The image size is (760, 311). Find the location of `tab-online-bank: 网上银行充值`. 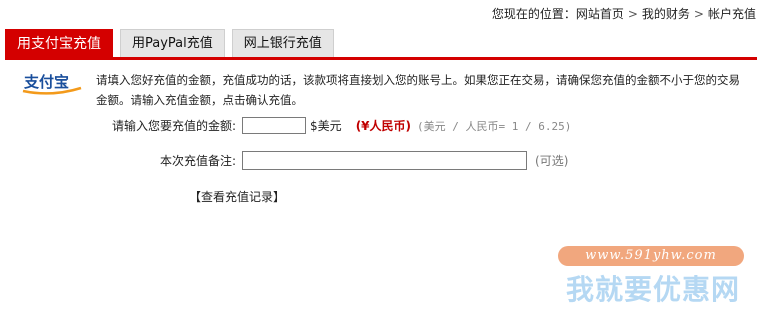

tab-online-bank: 网上银行充值 is located at coordinates (282, 43).